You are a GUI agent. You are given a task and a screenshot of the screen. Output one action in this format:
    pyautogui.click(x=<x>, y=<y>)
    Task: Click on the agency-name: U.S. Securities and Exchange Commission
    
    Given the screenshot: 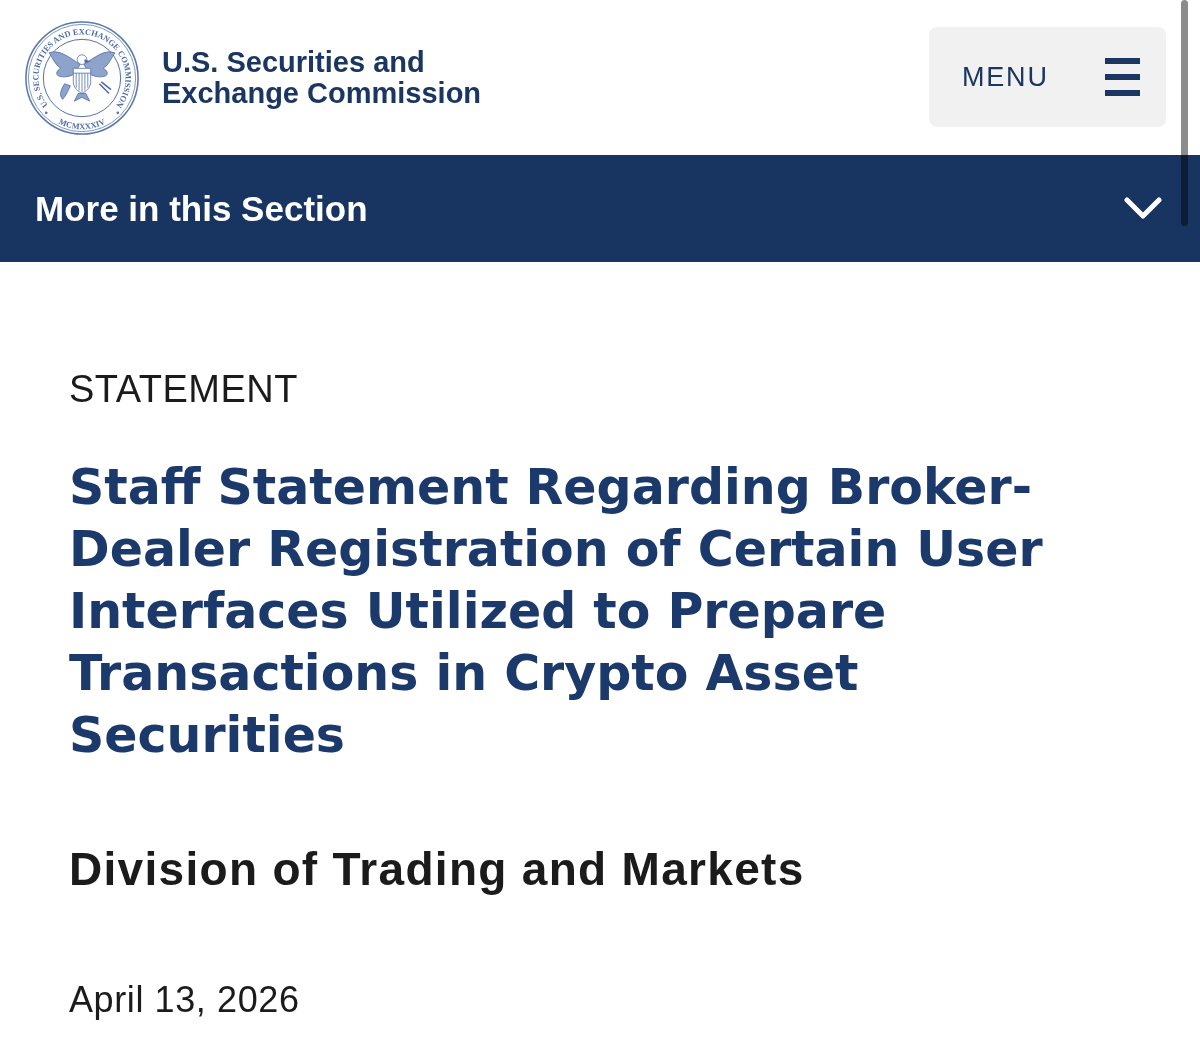 What is the action you would take?
    pyautogui.click(x=332, y=77)
    